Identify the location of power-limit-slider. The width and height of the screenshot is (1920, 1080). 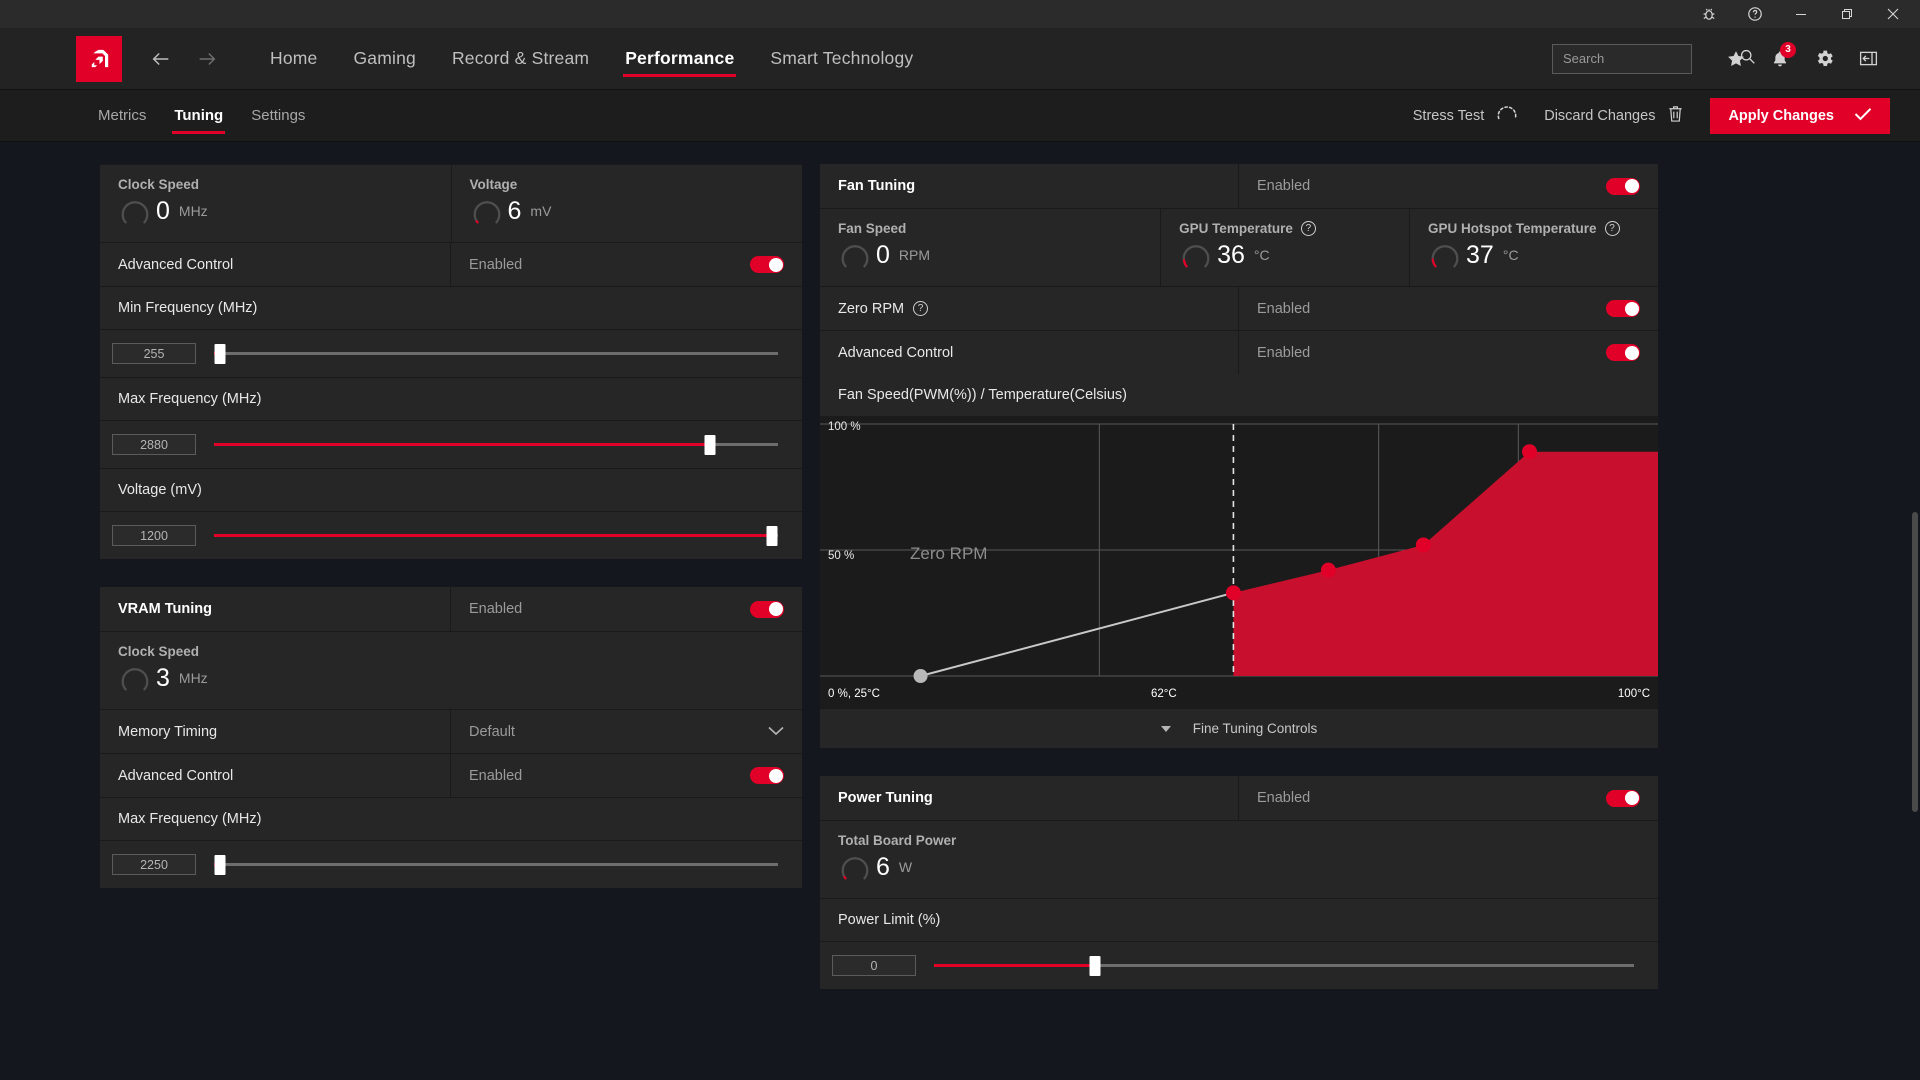
(1284, 965).